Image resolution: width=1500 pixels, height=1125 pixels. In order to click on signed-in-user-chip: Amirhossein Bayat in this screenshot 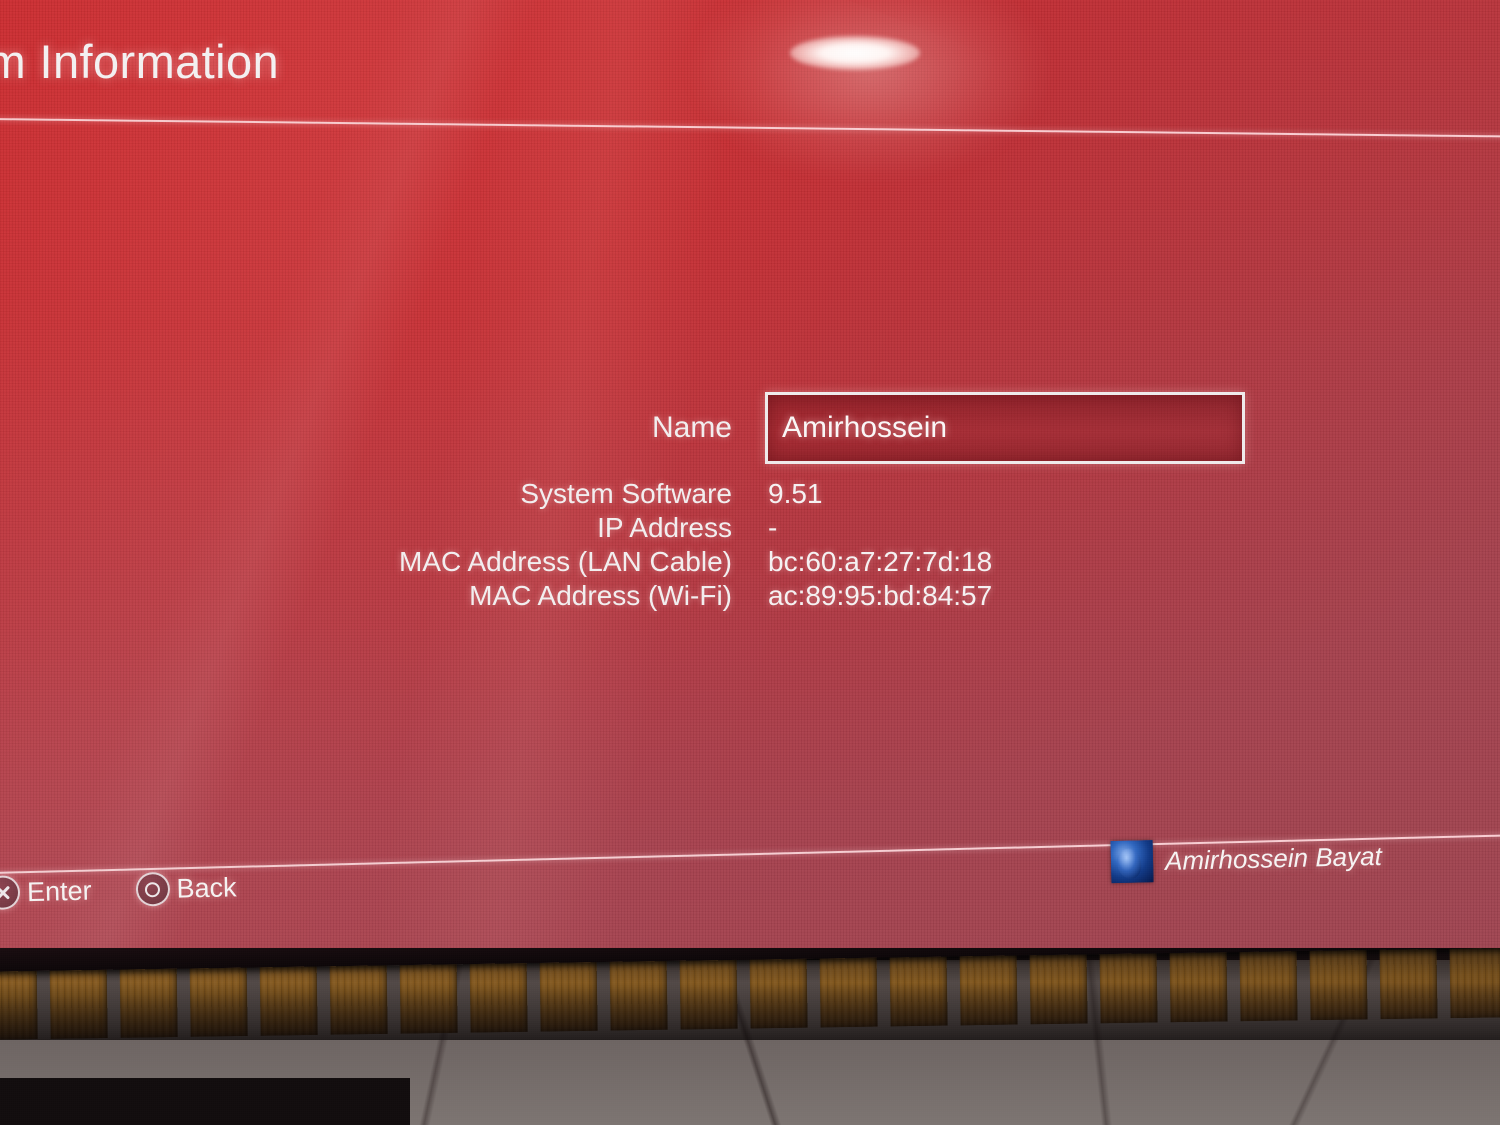, I will do `click(1246, 859)`.